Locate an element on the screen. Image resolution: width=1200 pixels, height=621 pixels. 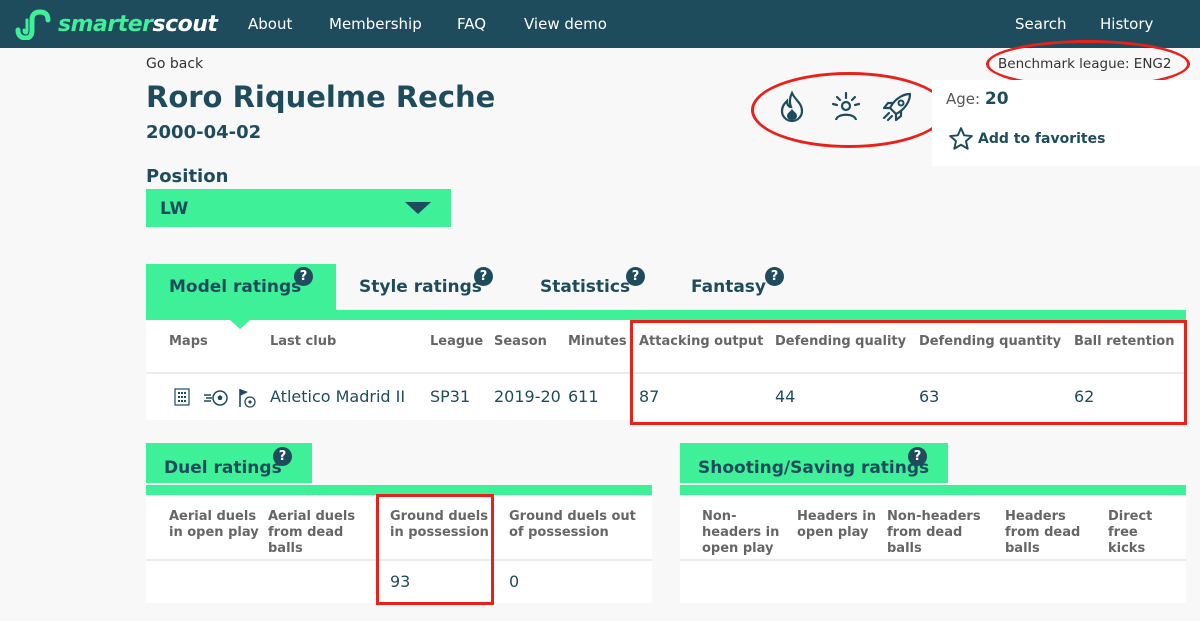
logo-text: smarterscout is located at coordinates (138, 24).